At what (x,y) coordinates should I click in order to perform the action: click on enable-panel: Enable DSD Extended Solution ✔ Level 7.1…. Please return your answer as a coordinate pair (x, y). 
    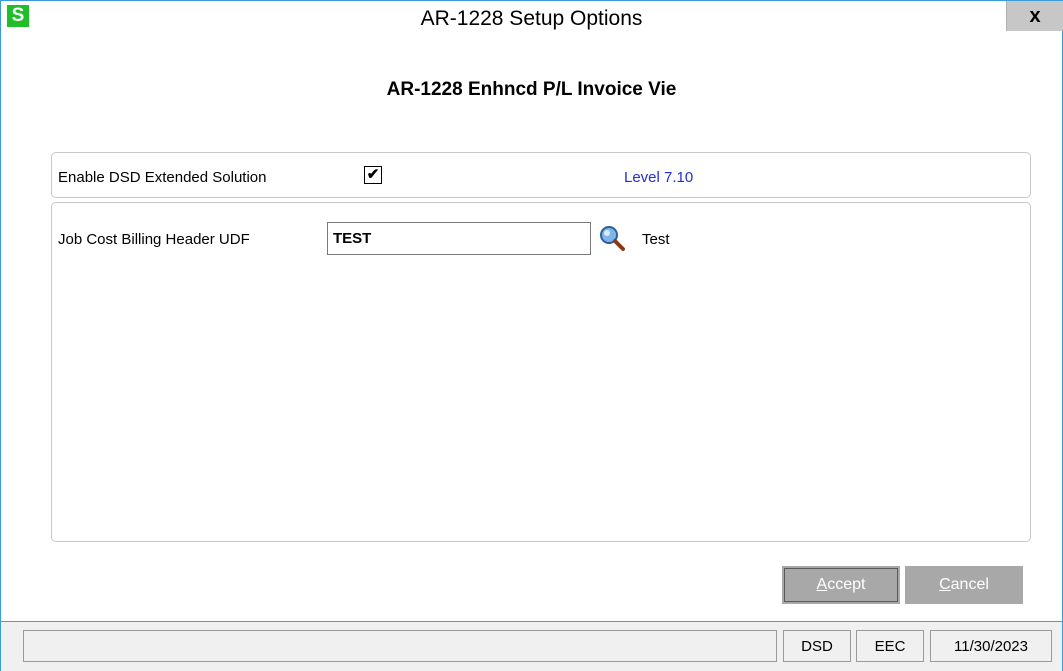
    Looking at the image, I should click on (541, 175).